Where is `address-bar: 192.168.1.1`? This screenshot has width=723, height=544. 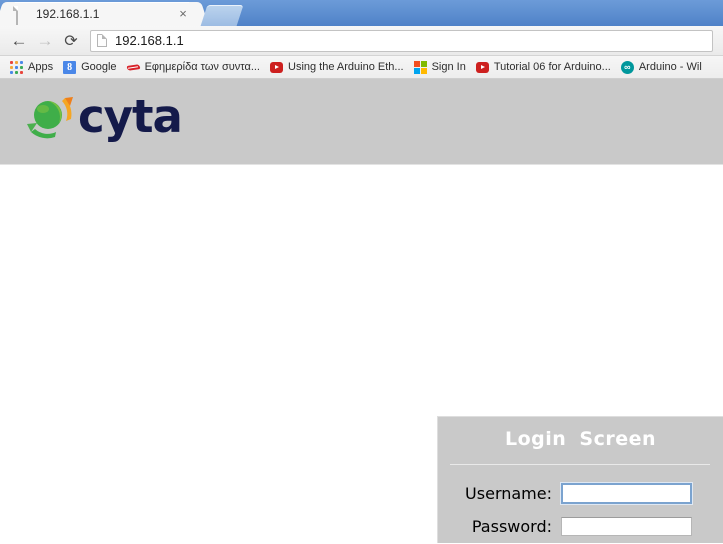 address-bar: 192.168.1.1 is located at coordinates (401, 40).